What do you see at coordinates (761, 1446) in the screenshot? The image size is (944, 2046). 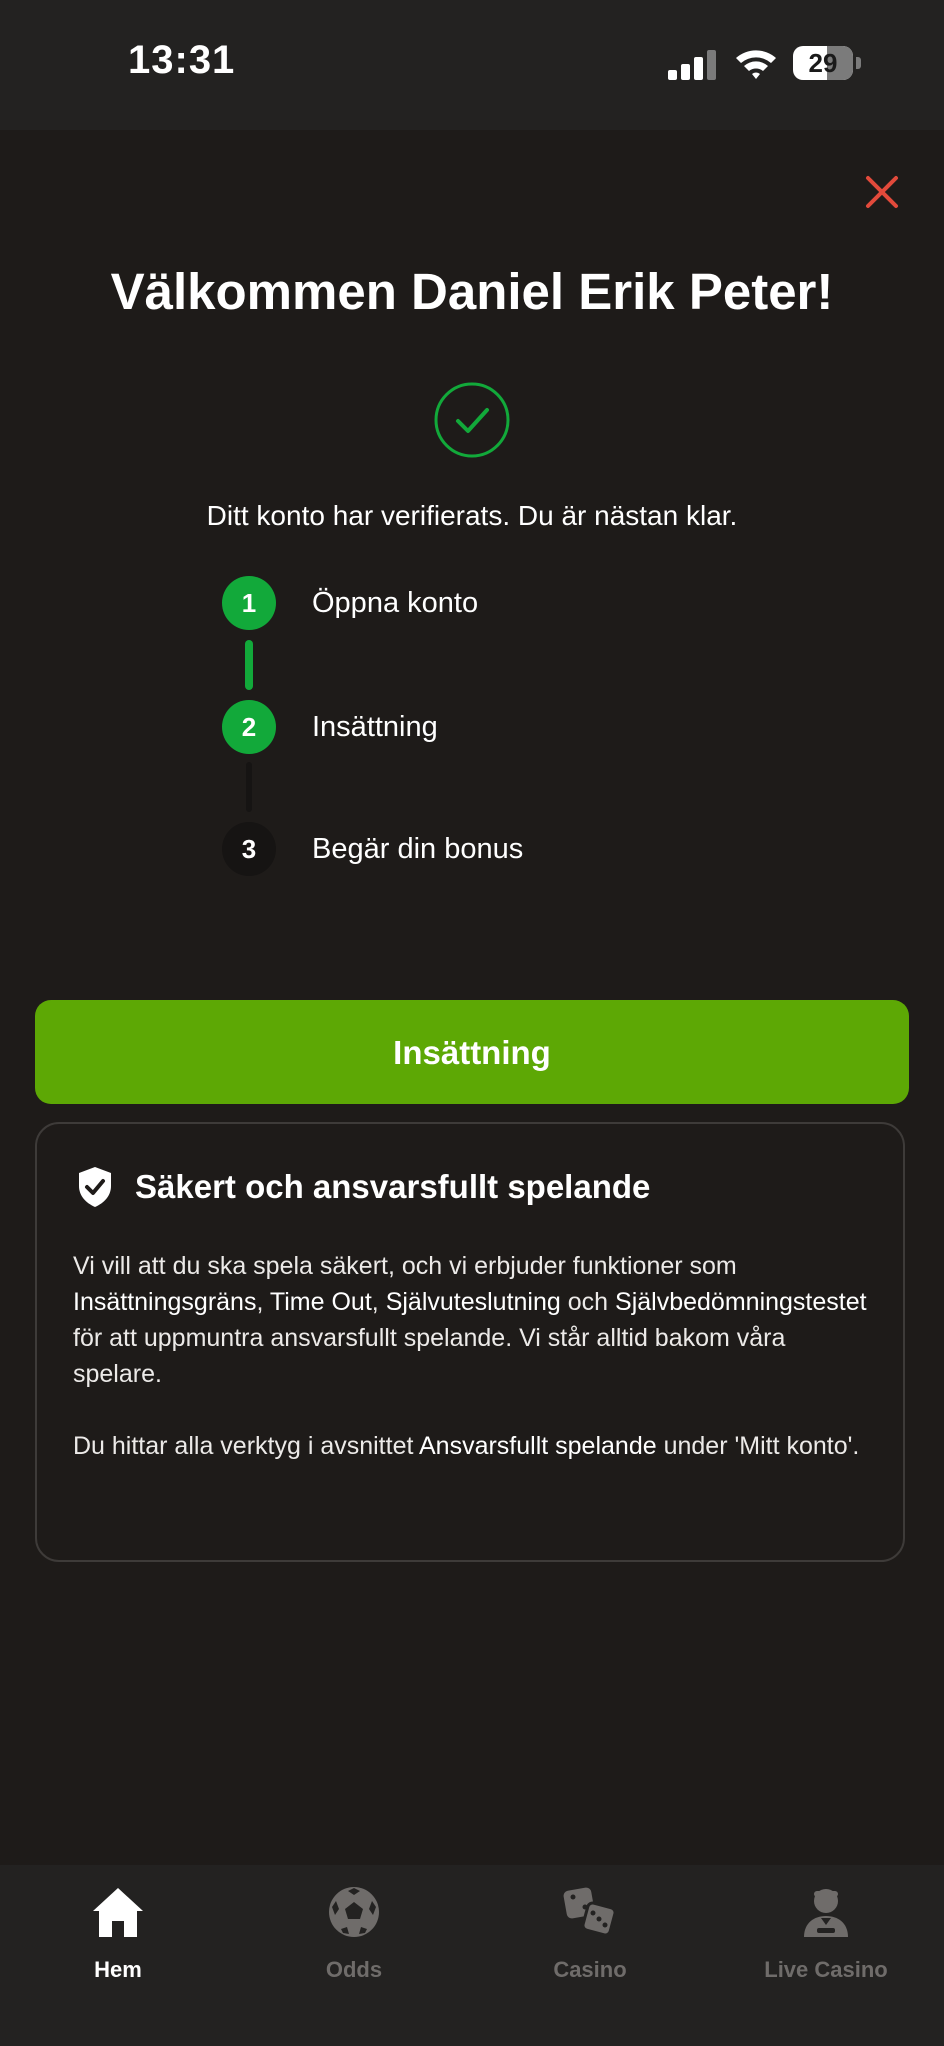 I see `text: under 'Mitt konto'.` at bounding box center [761, 1446].